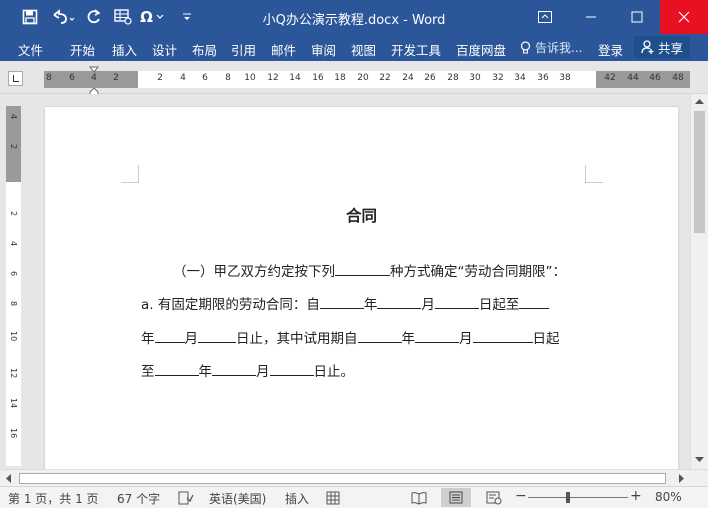  Describe the element at coordinates (82, 49) in the screenshot. I see `tab-home: 开始` at that location.